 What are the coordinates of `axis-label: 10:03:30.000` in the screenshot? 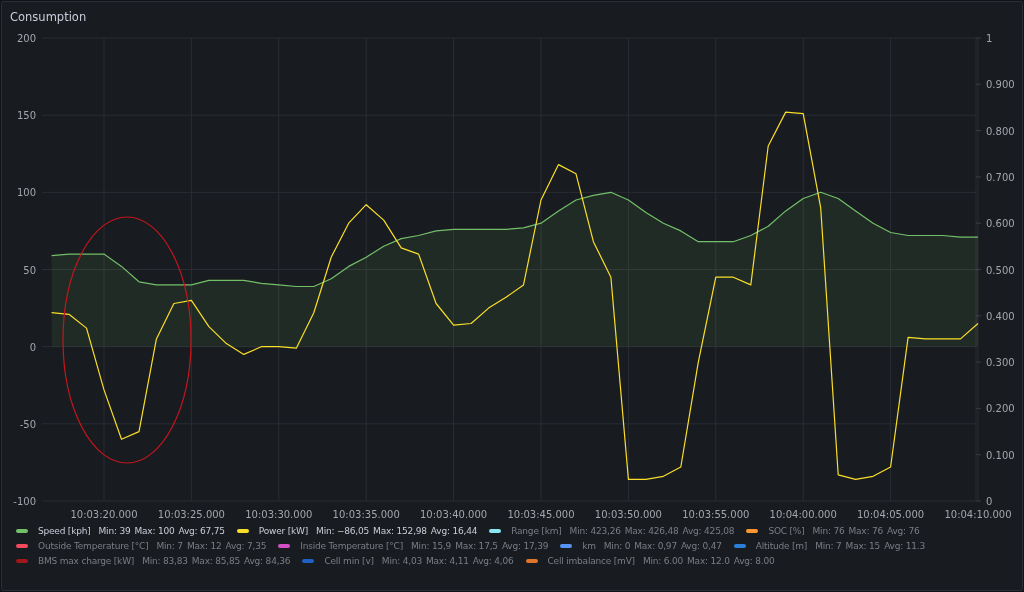 It's located at (279, 514).